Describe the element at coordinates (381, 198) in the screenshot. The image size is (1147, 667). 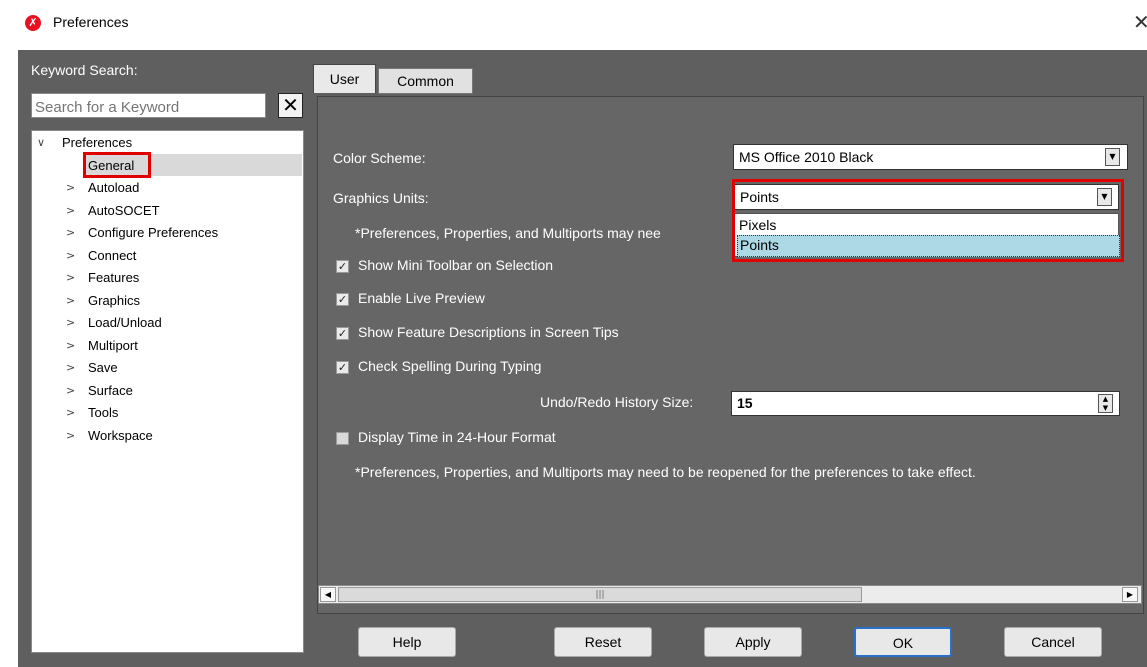
I see `graphics-units-label: Graphics Units:` at that location.